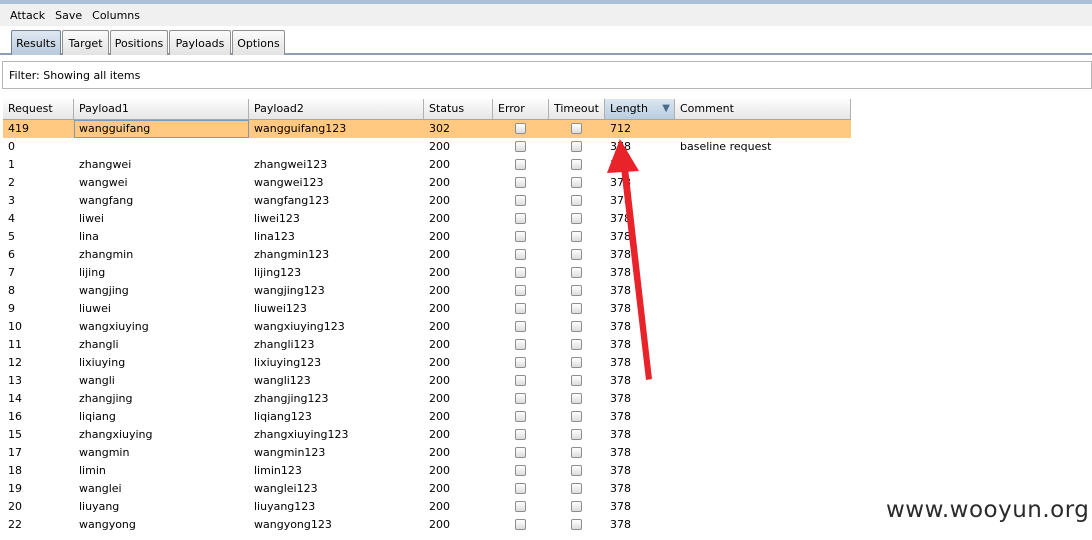 The image size is (1092, 540). I want to click on table-row: 2 wangwei wangwei123 200 378, so click(427, 183).